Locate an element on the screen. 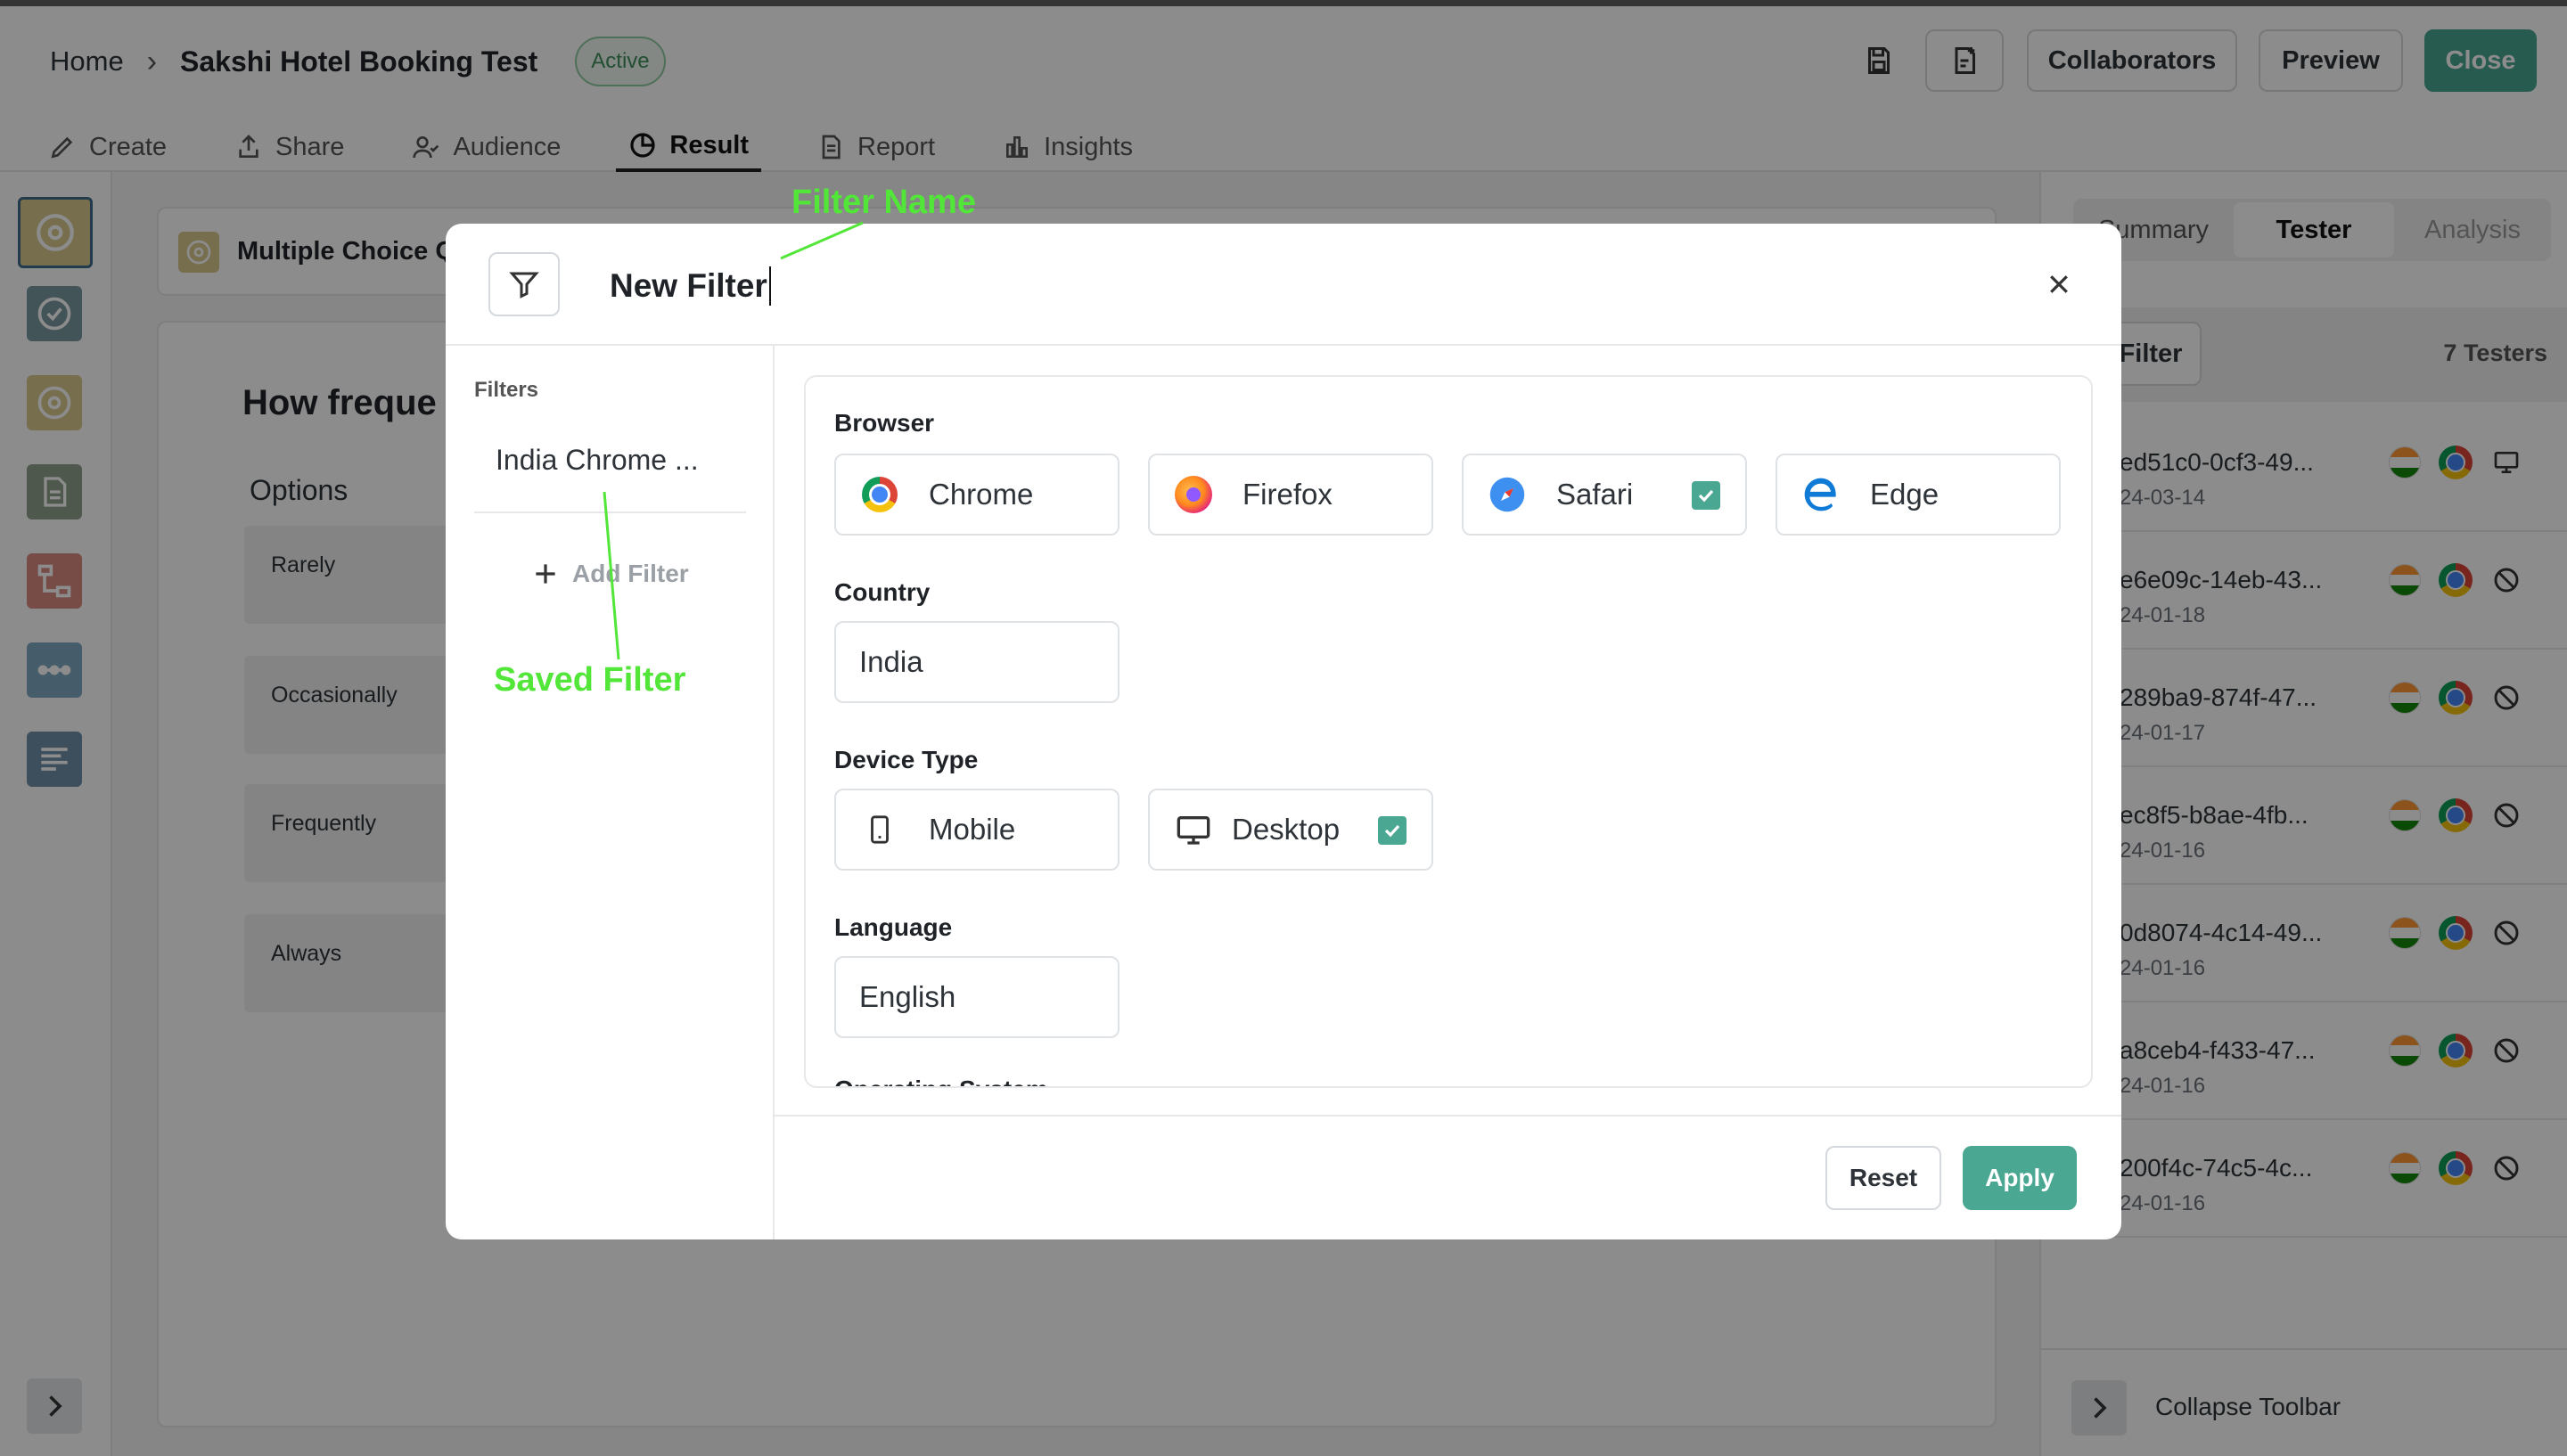 This screenshot has width=2567, height=1456. annotation-line-saved-filter is located at coordinates (611, 576).